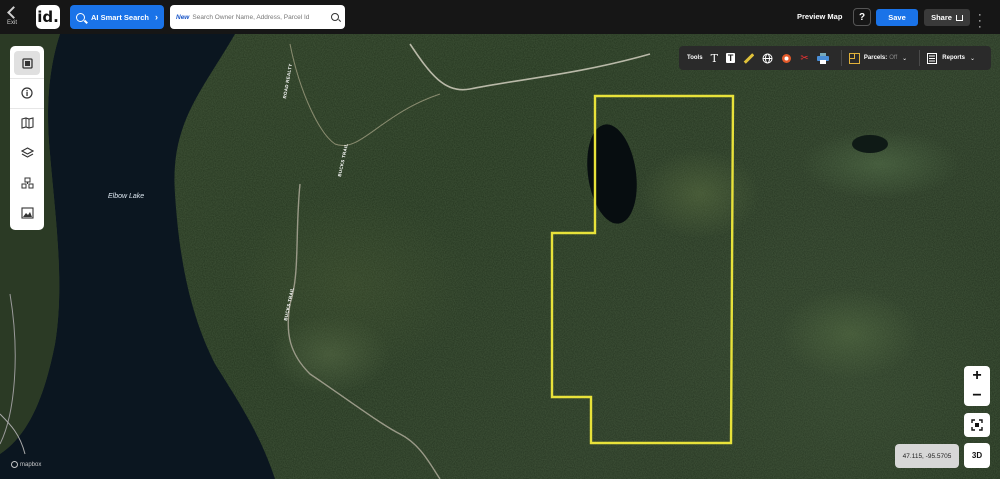 The height and width of the screenshot is (479, 1000). I want to click on share-button: Share, so click(947, 17).